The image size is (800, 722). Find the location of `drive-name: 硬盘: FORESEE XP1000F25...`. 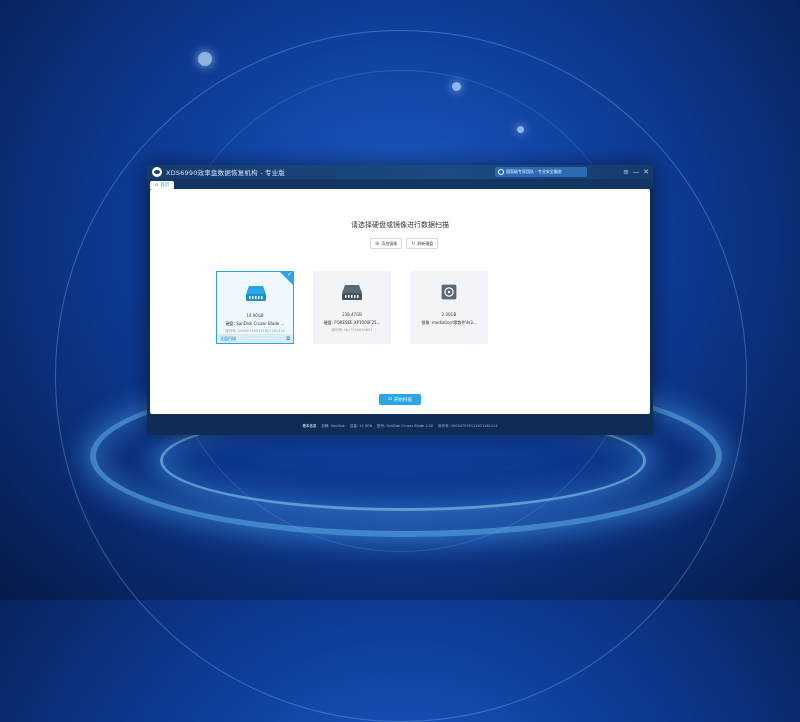

drive-name: 硬盘: FORESEE XP1000F25... is located at coordinates (352, 322).